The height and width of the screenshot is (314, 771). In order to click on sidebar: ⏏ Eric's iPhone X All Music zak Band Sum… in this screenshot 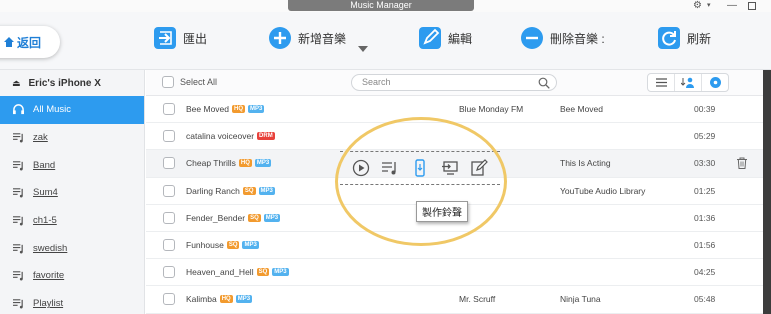, I will do `click(72, 192)`.